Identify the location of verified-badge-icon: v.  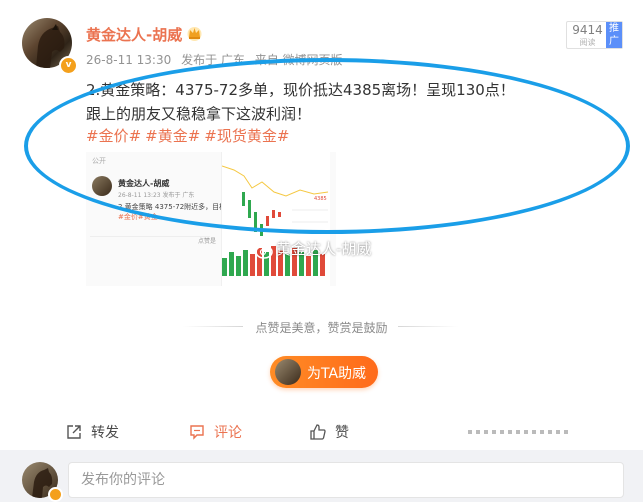
(68, 65).